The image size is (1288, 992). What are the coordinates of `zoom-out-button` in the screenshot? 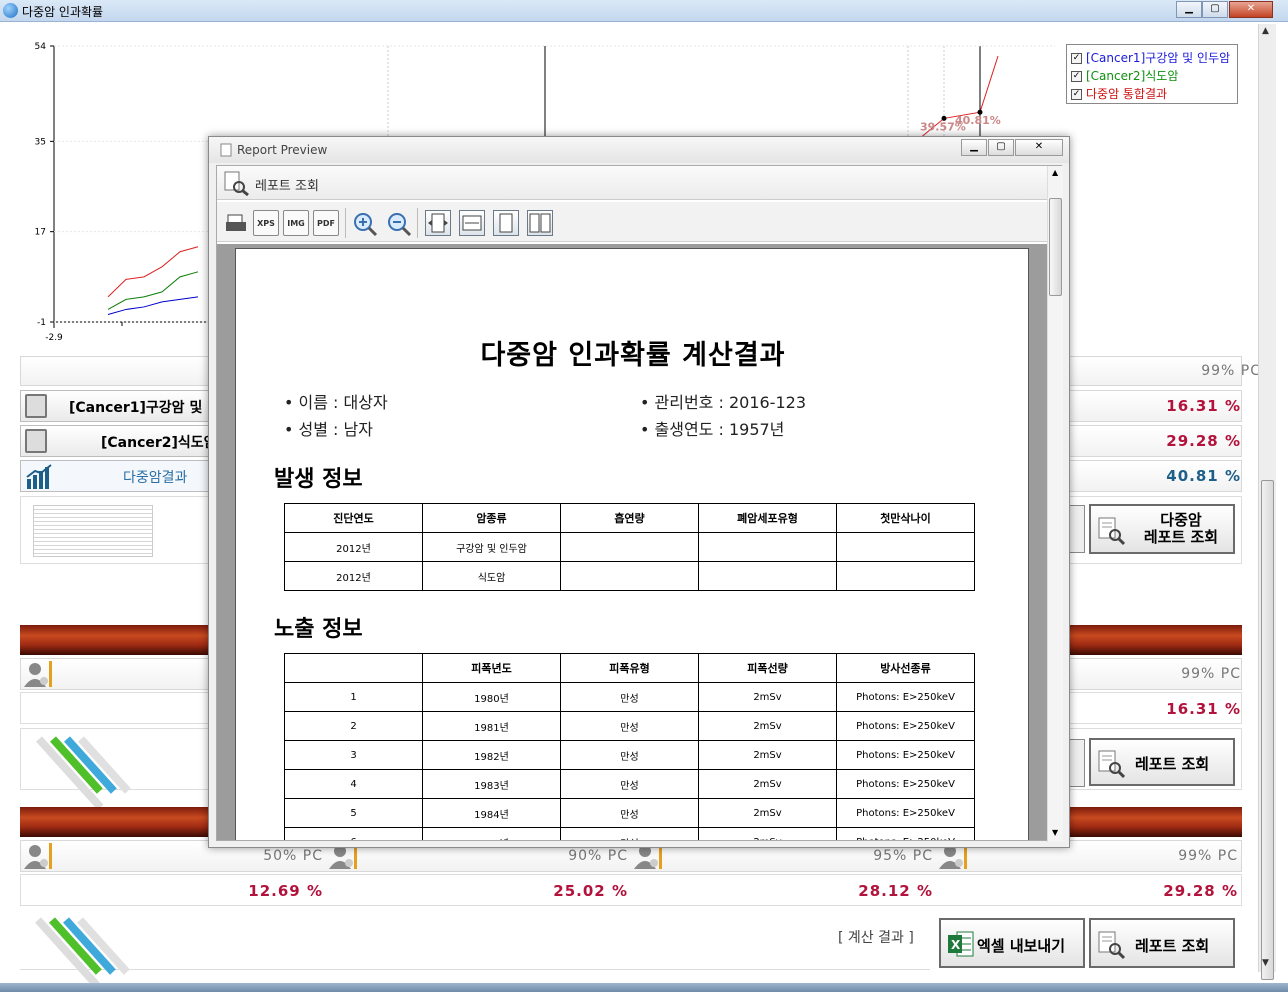 It's located at (398, 223).